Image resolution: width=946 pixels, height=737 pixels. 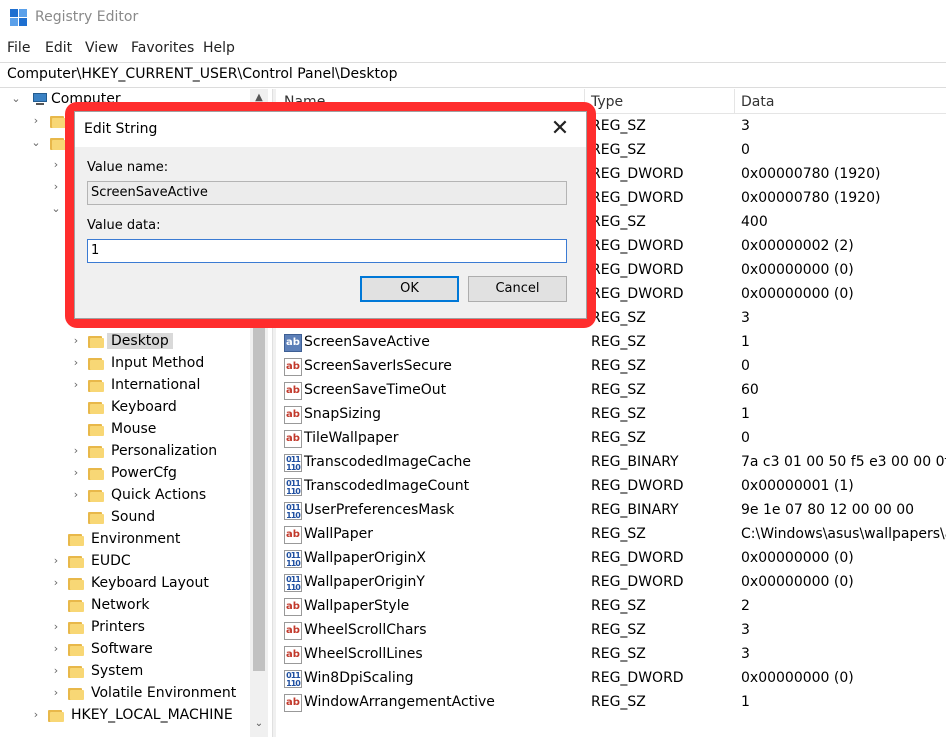 What do you see at coordinates (87, 17) in the screenshot?
I see `window-title: Registry Editor` at bounding box center [87, 17].